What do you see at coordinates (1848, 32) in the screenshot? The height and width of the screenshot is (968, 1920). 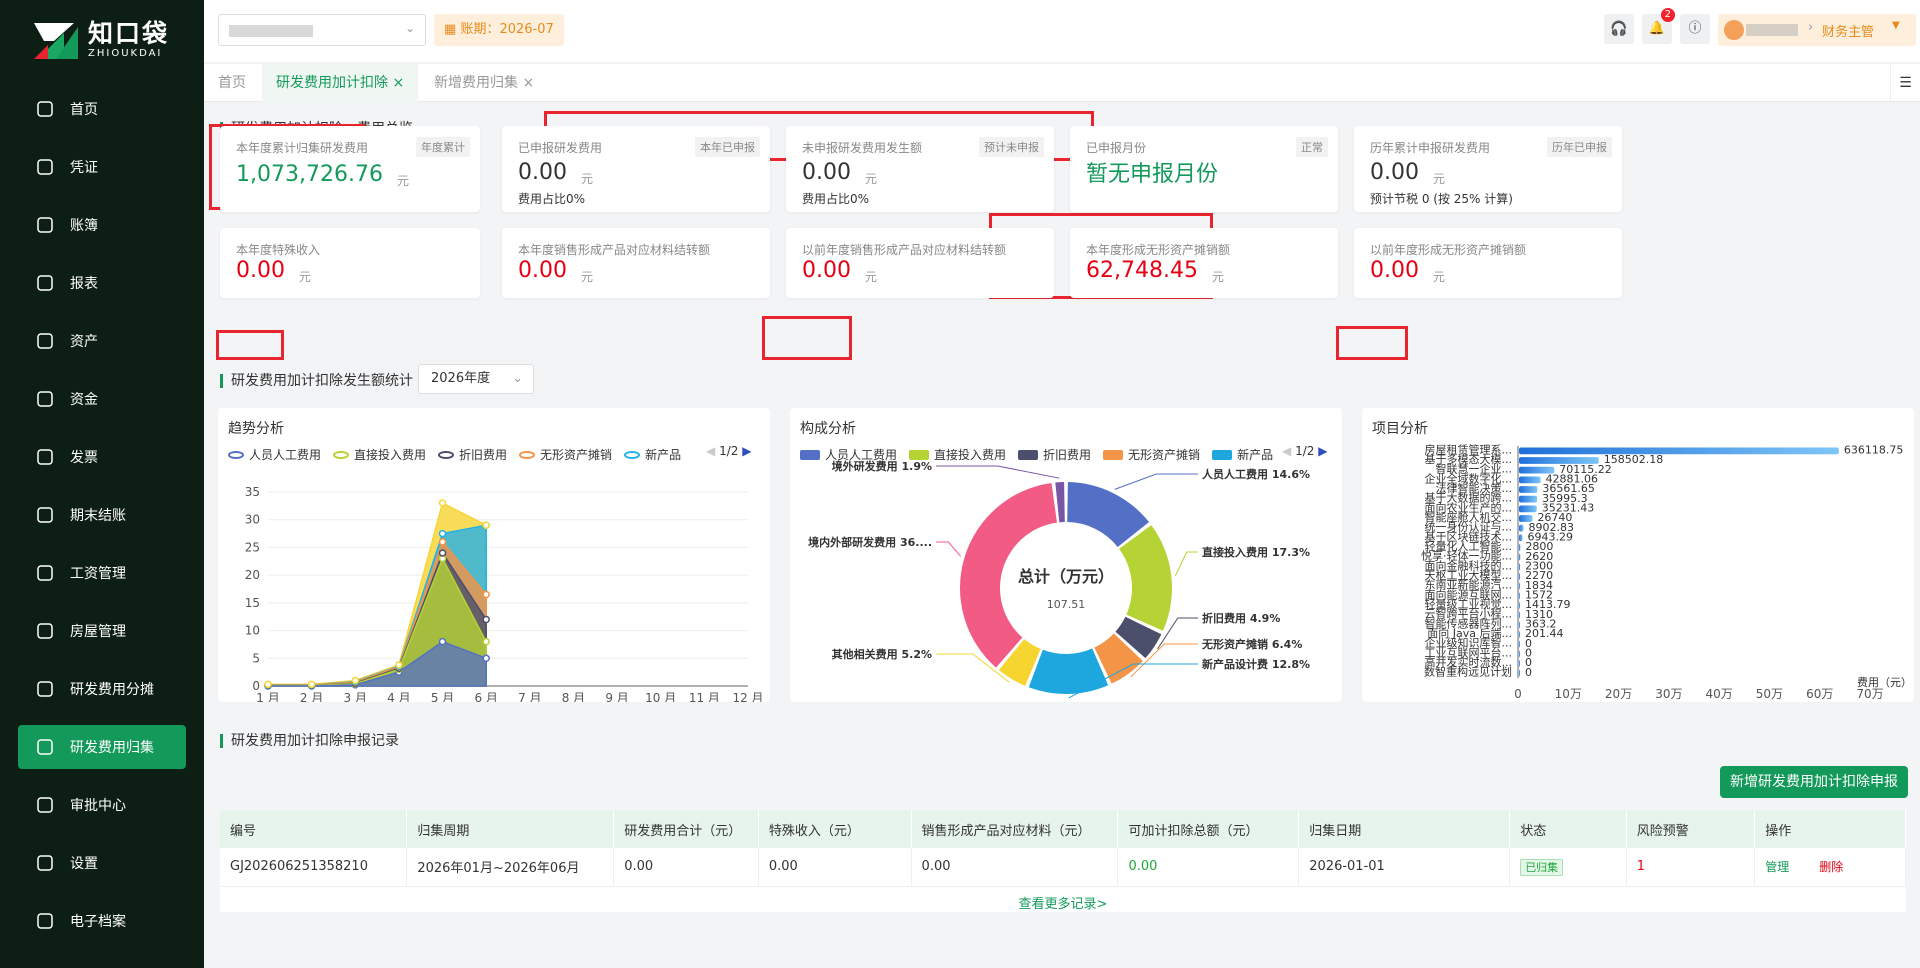 I see `role-label: 财务主管` at bounding box center [1848, 32].